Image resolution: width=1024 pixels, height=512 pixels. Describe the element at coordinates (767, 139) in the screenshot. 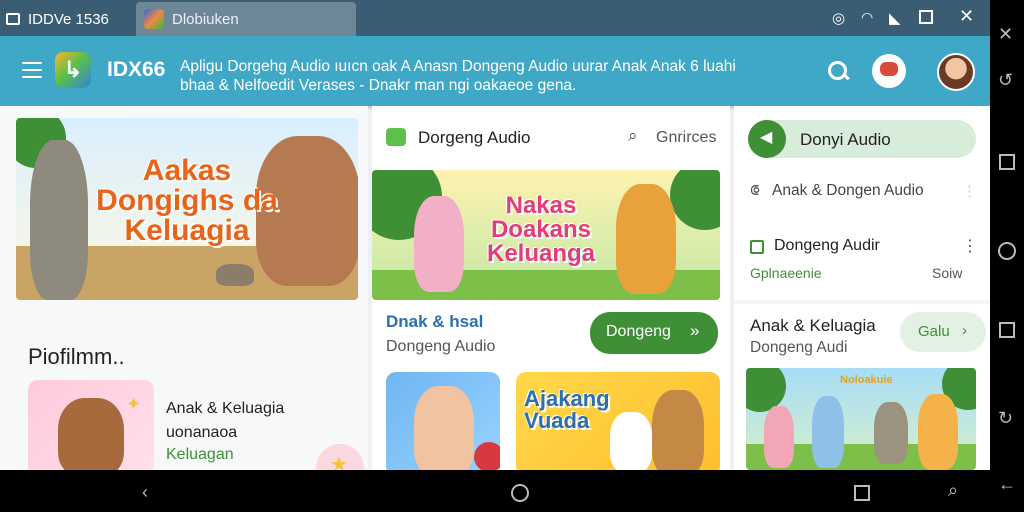

I see `navigation-icon: ◀` at that location.